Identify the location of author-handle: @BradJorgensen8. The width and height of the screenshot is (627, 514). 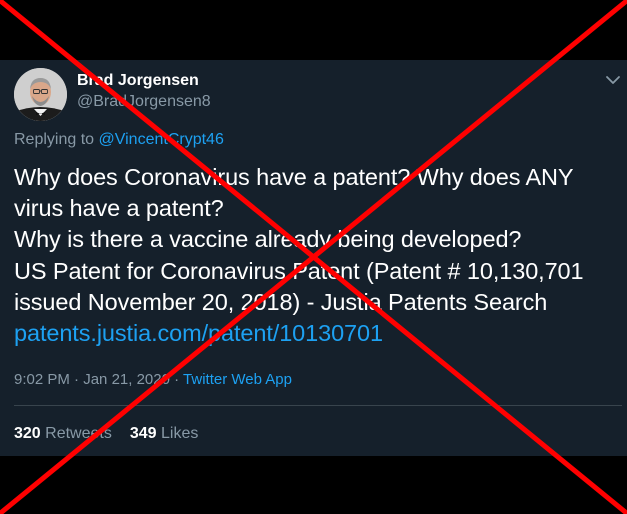
(144, 102).